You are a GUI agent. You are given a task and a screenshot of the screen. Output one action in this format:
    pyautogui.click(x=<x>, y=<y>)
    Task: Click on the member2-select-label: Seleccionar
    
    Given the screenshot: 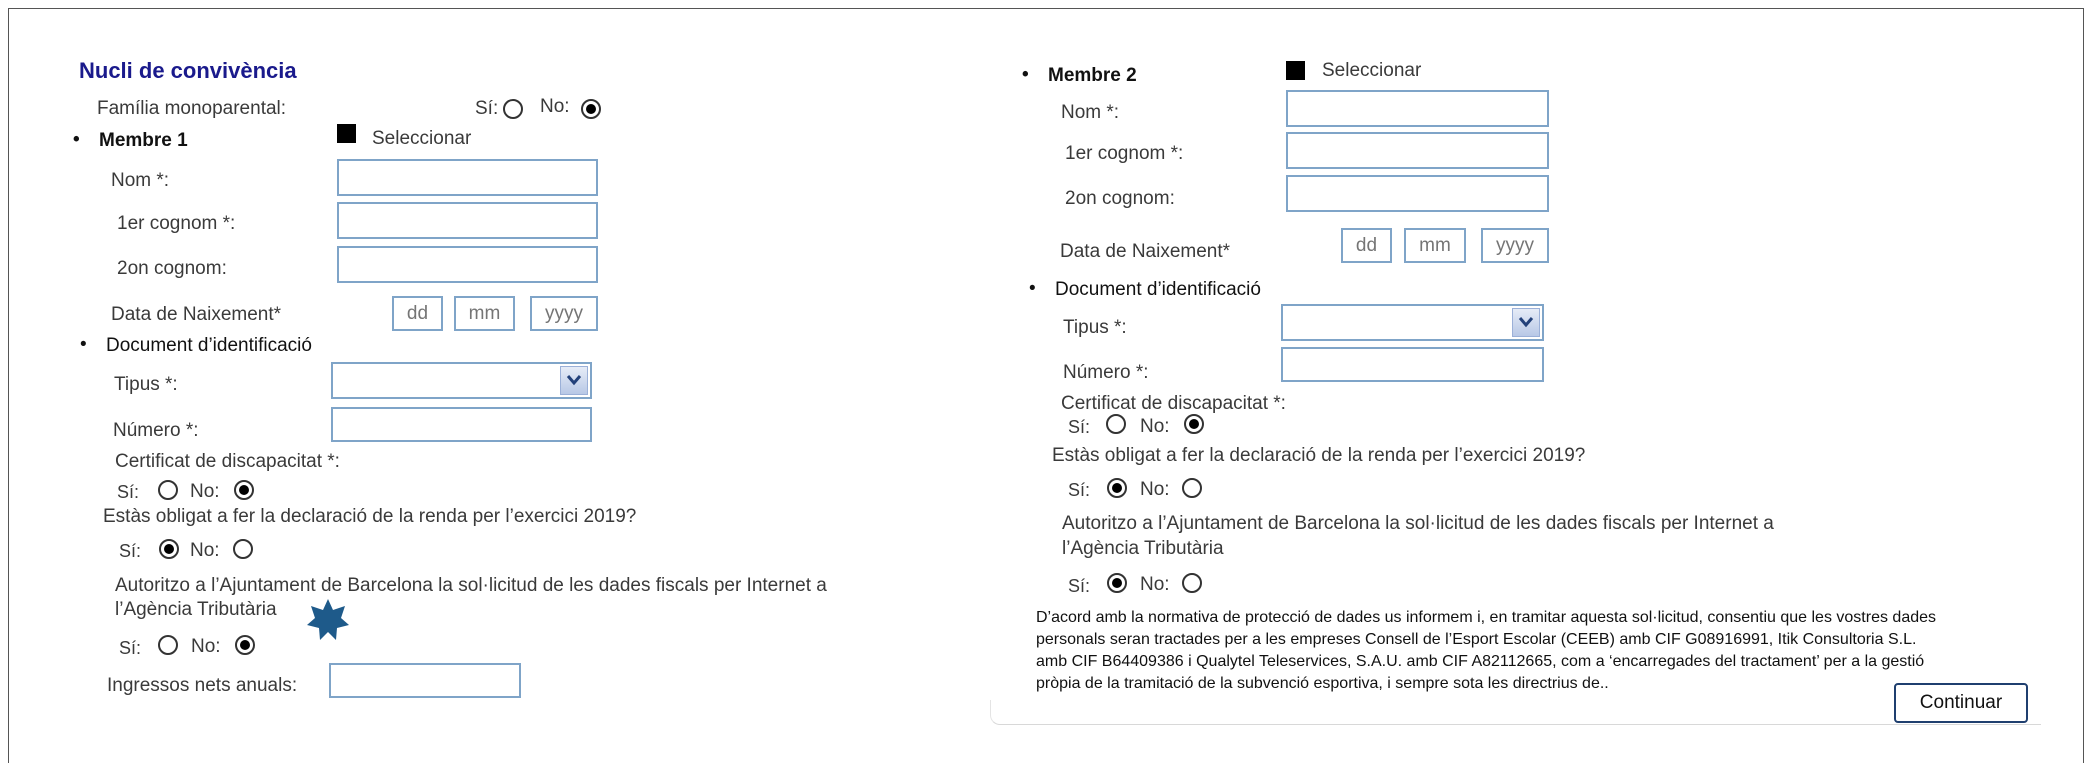 What is the action you would take?
    pyautogui.click(x=1371, y=71)
    